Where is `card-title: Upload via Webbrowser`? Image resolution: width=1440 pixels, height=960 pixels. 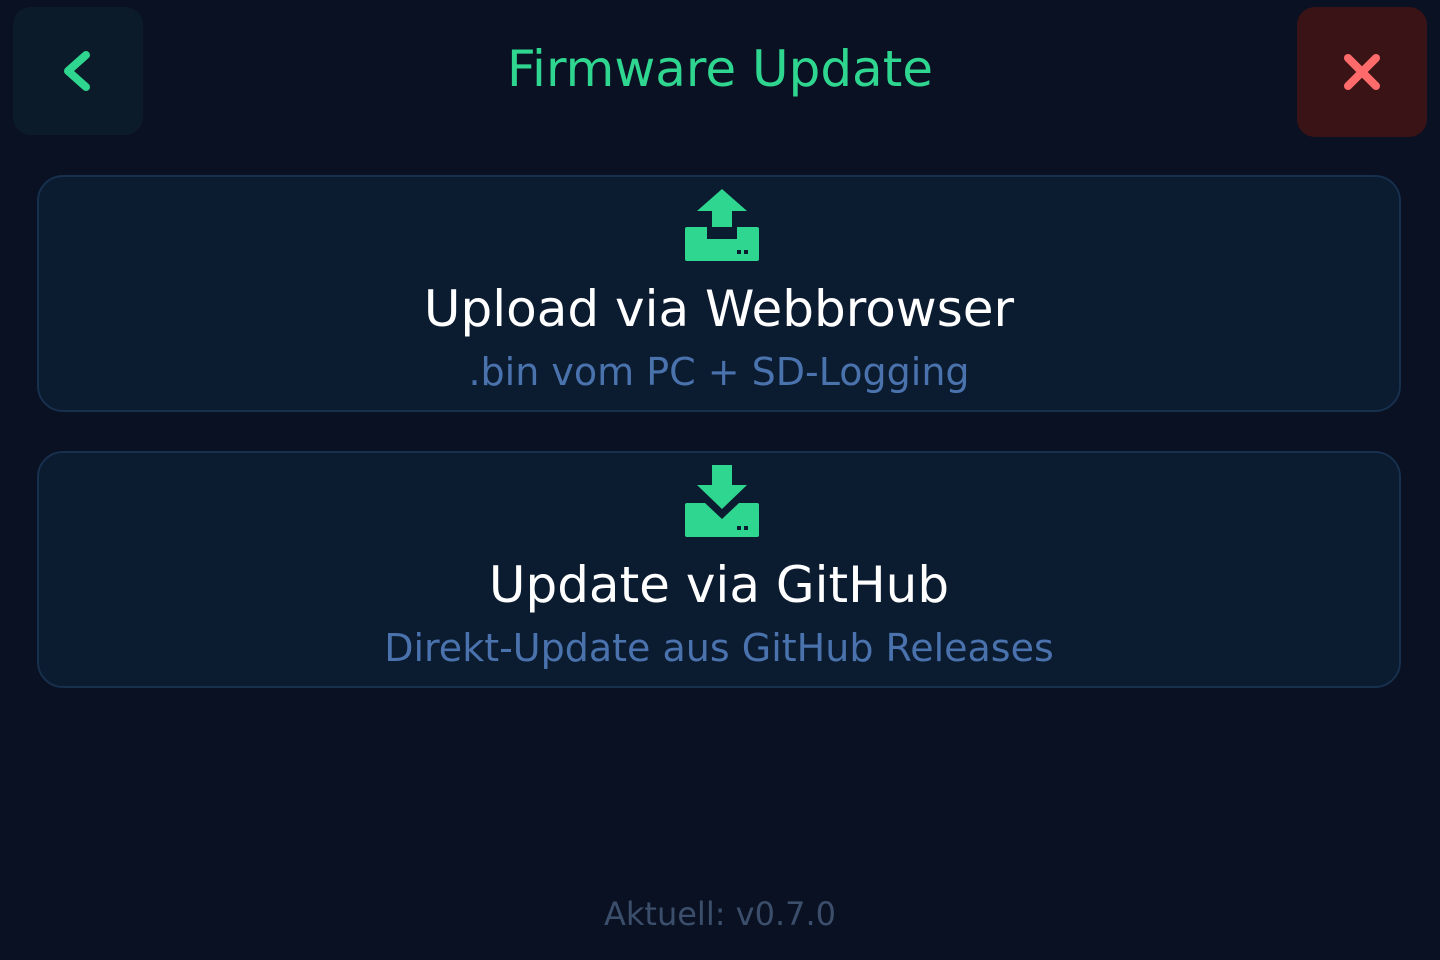 card-title: Upload via Webbrowser is located at coordinates (719, 309).